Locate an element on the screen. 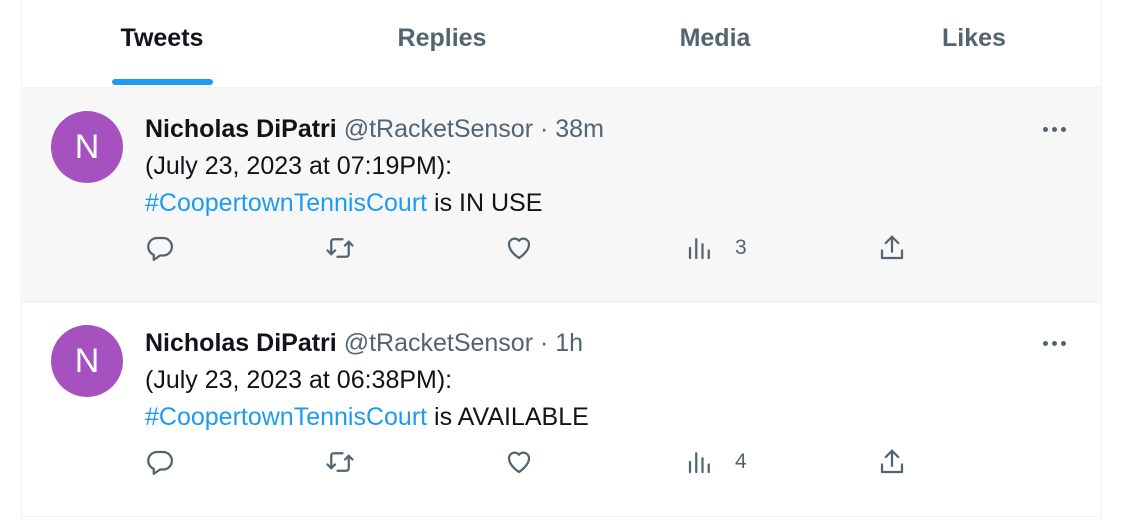 The height and width of the screenshot is (520, 1136). status-text: is AVAILABLE is located at coordinates (508, 417).